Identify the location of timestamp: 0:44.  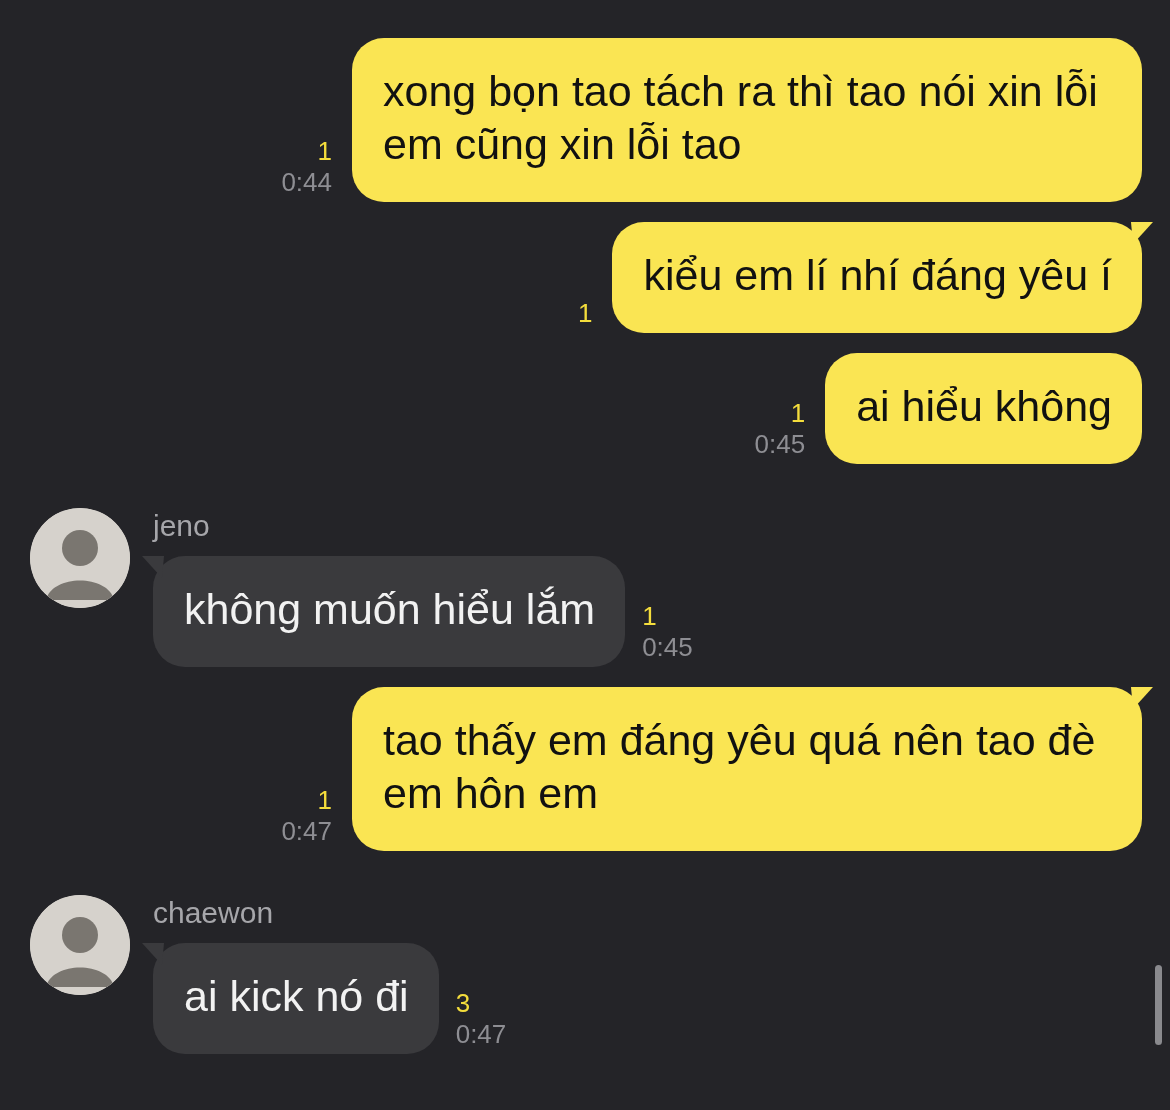
(306, 182).